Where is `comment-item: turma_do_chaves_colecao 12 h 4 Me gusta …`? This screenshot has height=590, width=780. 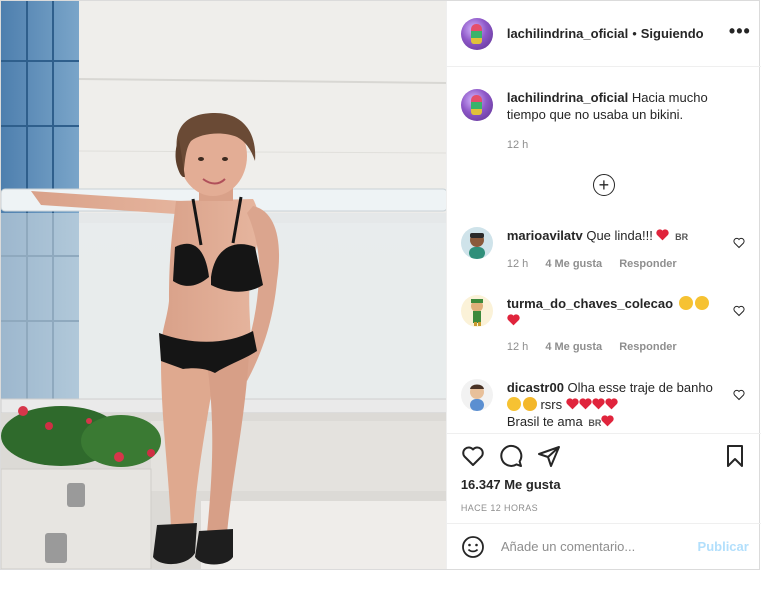
comment-item: turma_do_chaves_colecao 12 h 4 Me gusta … is located at coordinates (605, 325).